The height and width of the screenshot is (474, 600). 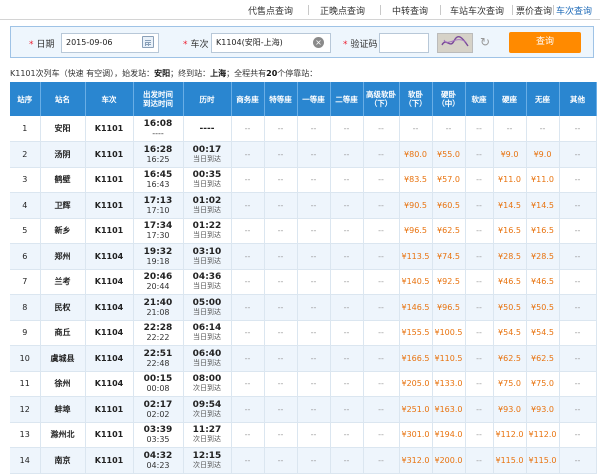 What do you see at coordinates (207, 154) in the screenshot?
I see `duration: 00:17 当日到达` at bounding box center [207, 154].